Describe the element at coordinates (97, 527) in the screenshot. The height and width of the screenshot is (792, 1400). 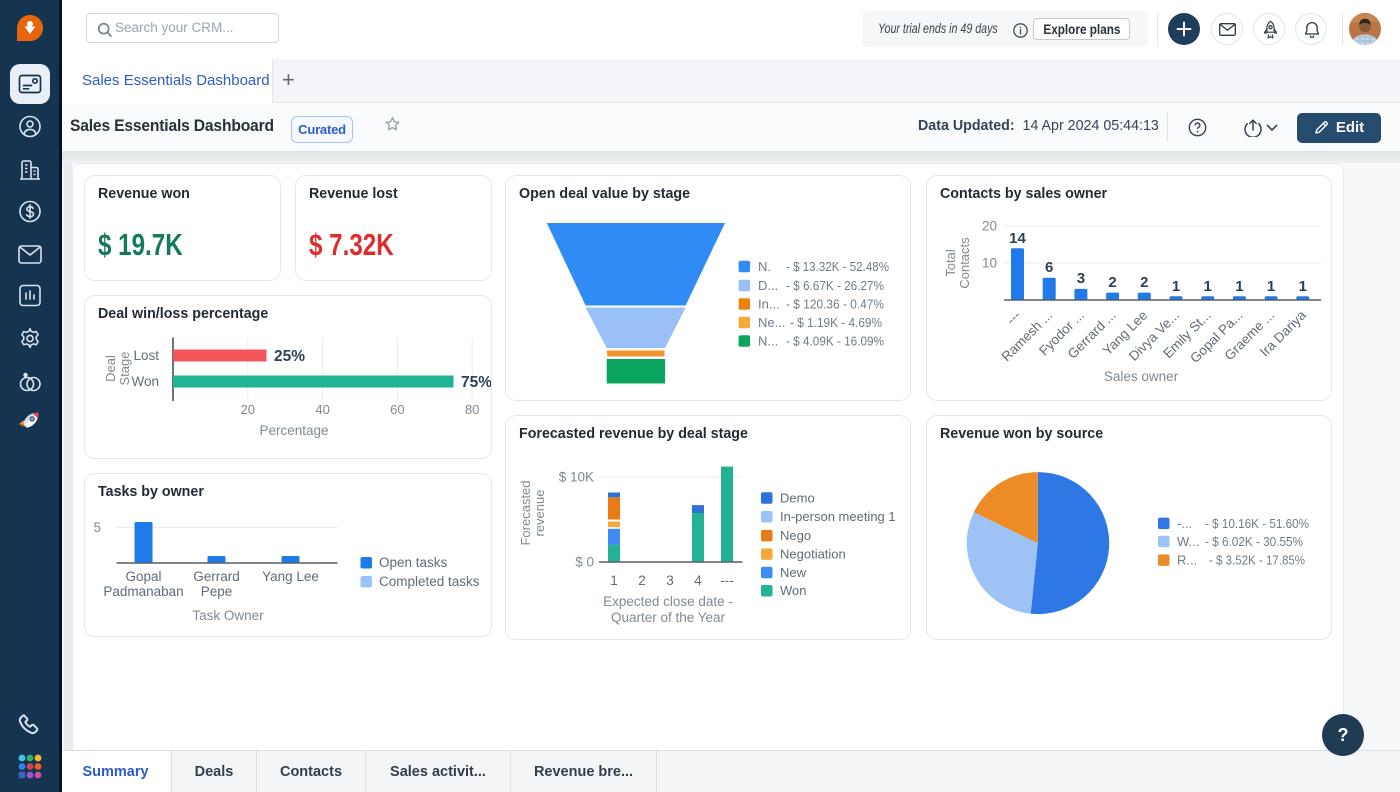
I see `svg-text: 5` at that location.